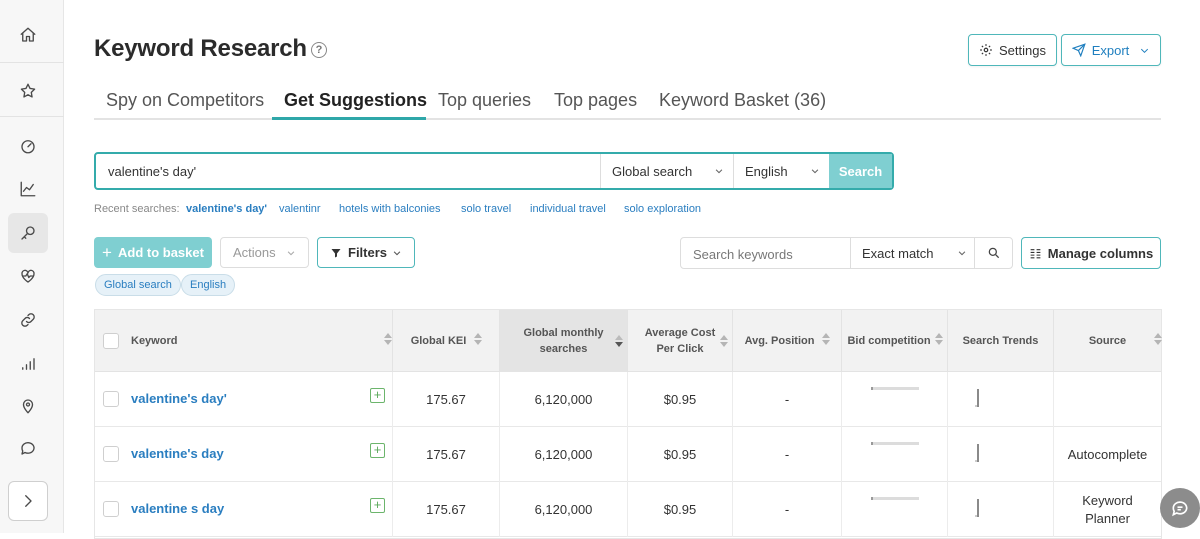 The image size is (1200, 539). Describe the element at coordinates (986, 50) in the screenshot. I see `gear-icon` at that location.